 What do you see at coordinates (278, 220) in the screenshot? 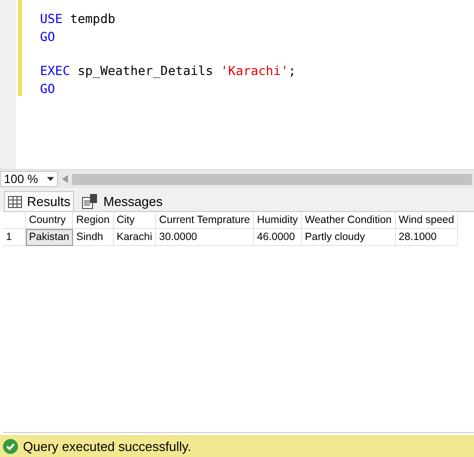
I see `column-header: Humidity` at bounding box center [278, 220].